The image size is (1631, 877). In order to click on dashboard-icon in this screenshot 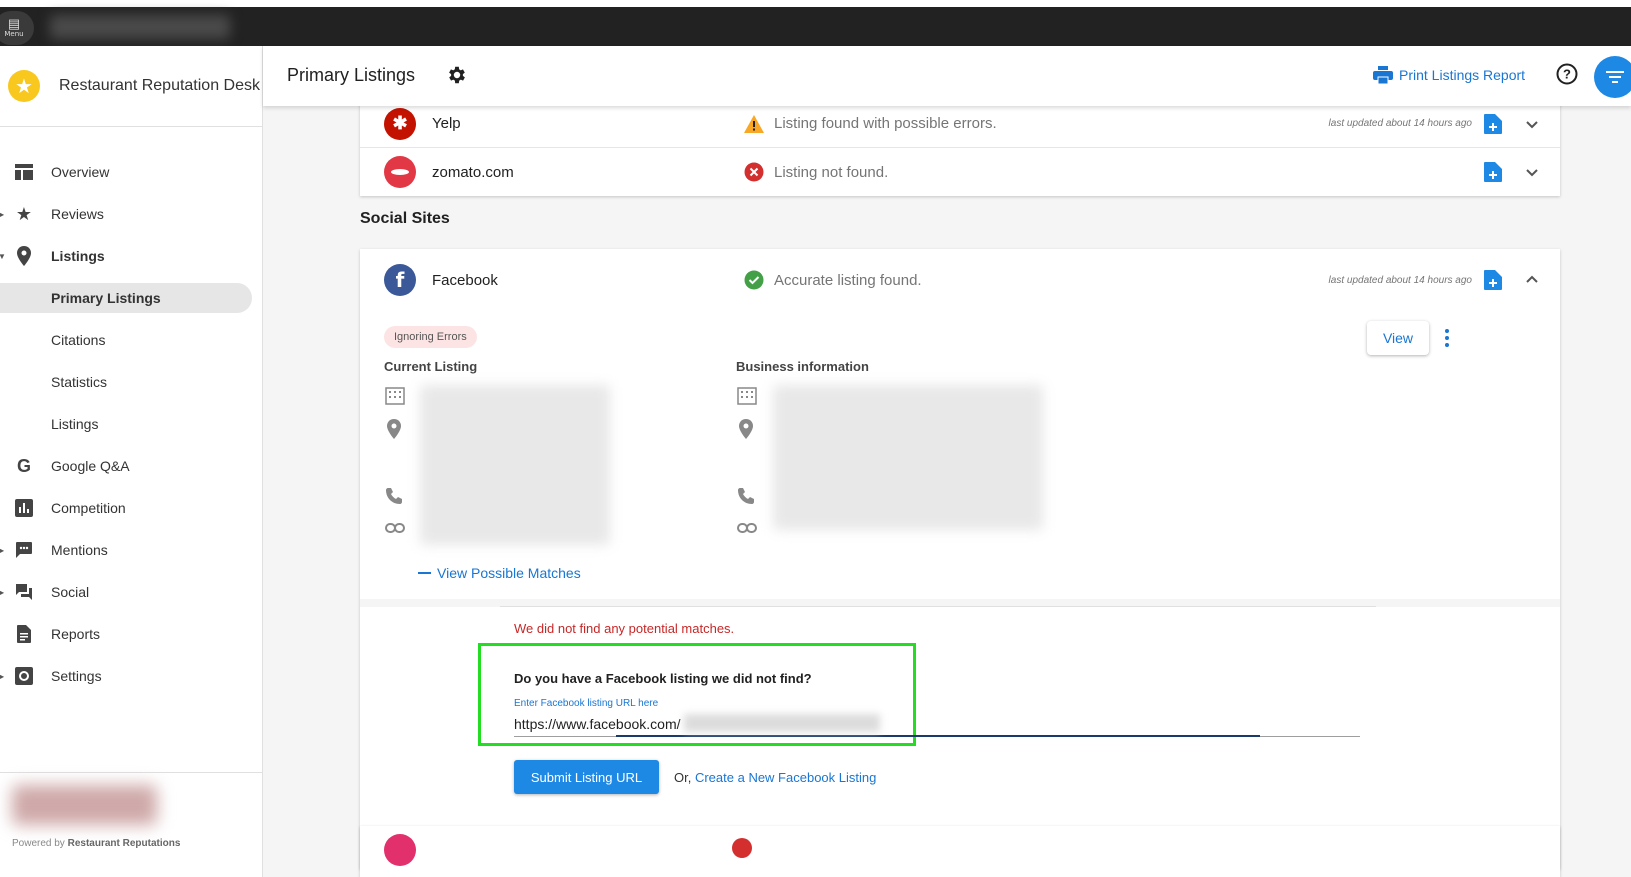, I will do `click(24, 172)`.